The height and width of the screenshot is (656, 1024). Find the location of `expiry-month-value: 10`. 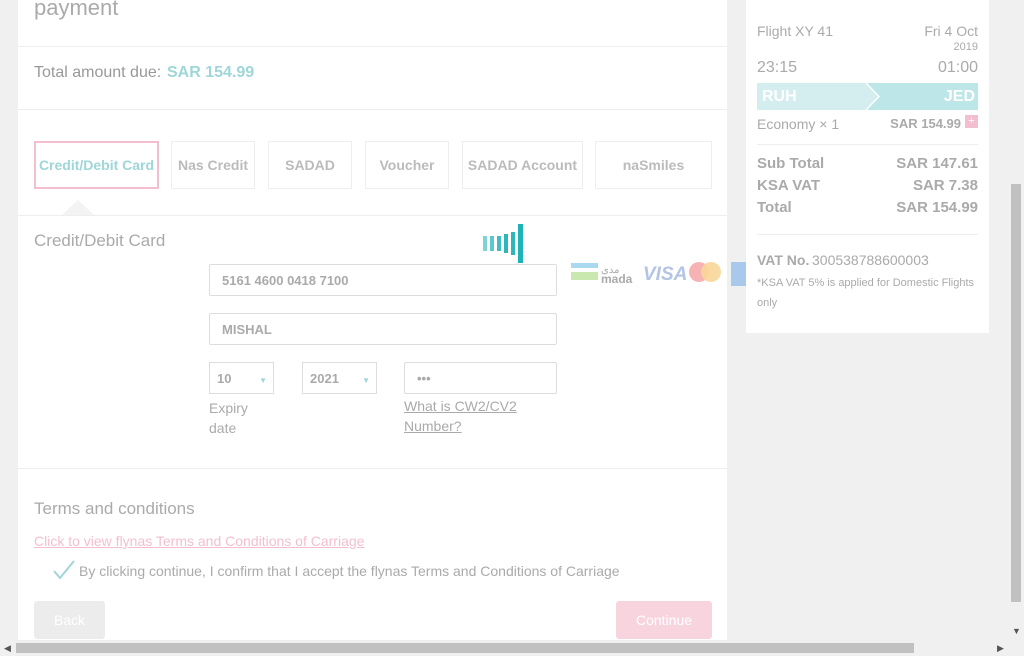

expiry-month-value: 10 is located at coordinates (224, 378).